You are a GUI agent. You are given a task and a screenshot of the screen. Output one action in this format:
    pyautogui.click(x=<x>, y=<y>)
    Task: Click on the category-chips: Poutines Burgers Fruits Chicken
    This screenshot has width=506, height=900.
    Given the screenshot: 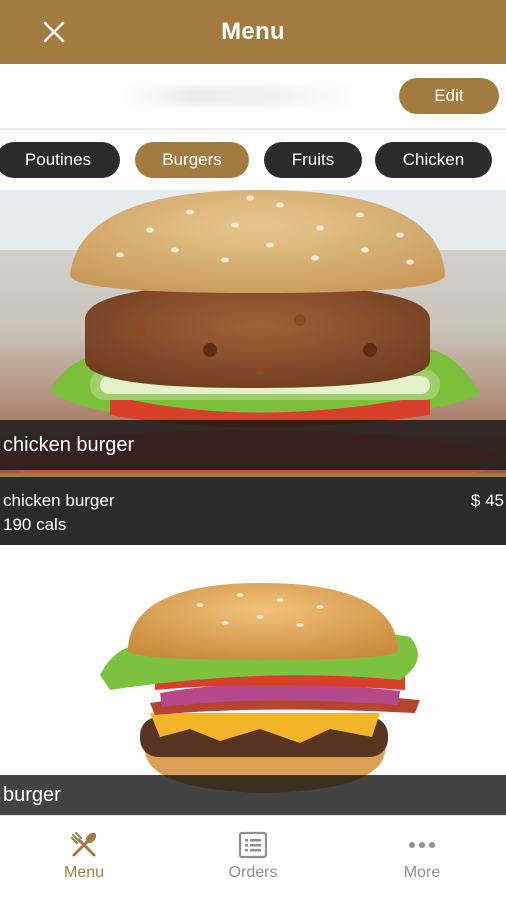 What is the action you would take?
    pyautogui.click(x=253, y=160)
    